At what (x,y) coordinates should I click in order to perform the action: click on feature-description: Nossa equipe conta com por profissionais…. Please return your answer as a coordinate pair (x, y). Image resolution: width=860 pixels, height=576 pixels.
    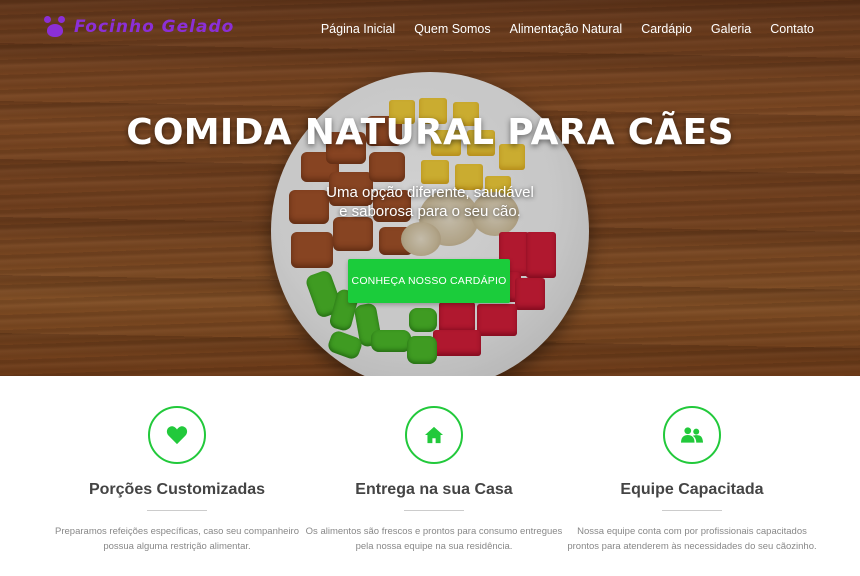
    Looking at the image, I should click on (692, 539).